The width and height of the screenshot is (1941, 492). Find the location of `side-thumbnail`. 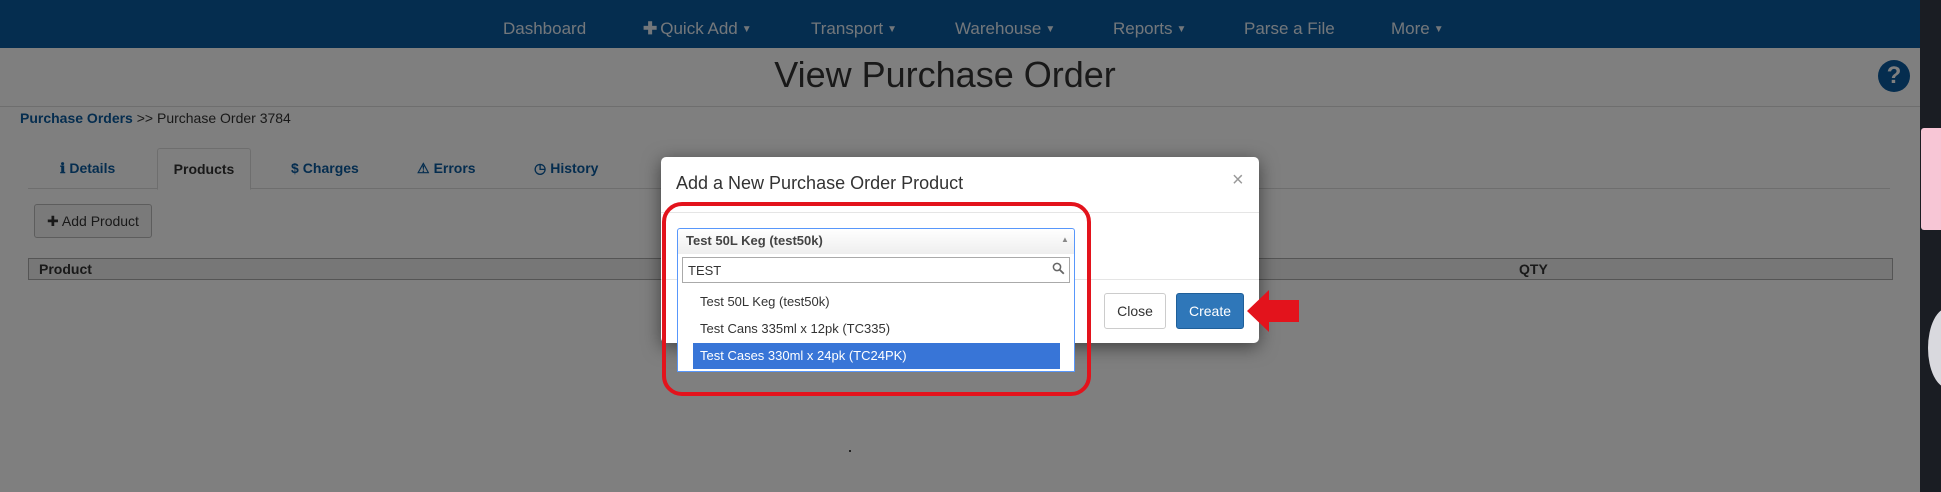

side-thumbnail is located at coordinates (1931, 179).